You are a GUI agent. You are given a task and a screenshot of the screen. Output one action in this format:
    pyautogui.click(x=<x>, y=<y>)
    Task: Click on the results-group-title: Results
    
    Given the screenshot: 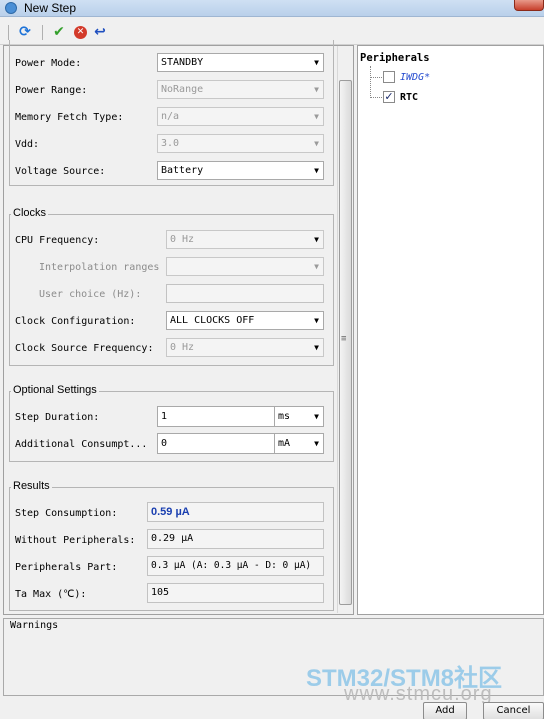 What is the action you would take?
    pyautogui.click(x=31, y=486)
    